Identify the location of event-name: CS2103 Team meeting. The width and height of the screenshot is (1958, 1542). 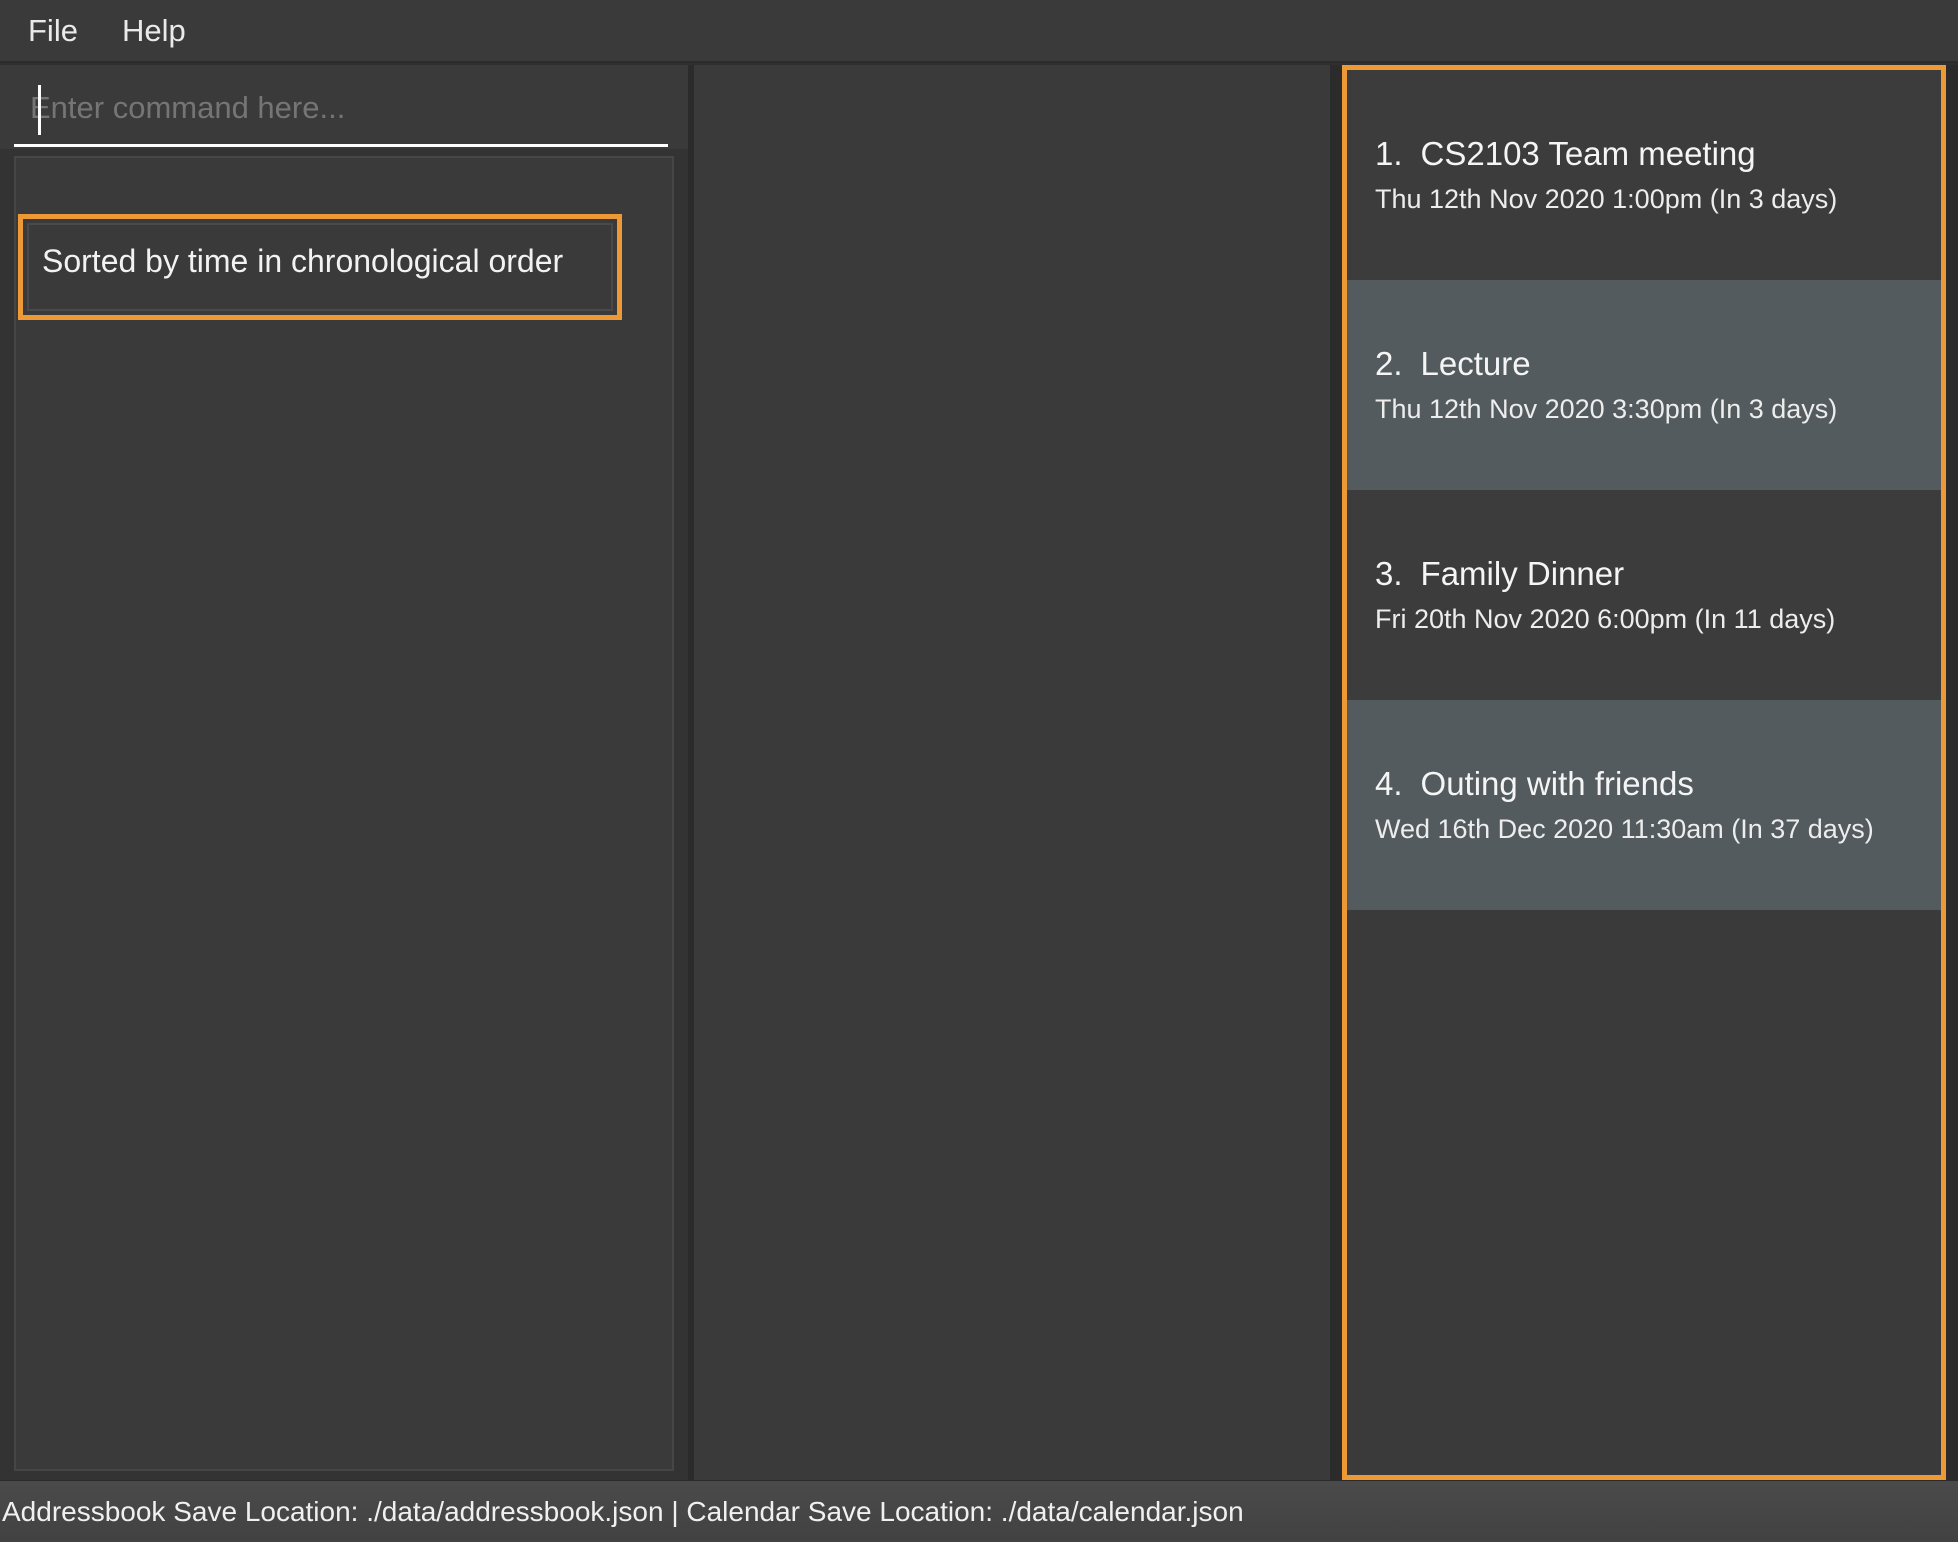
(1588, 153).